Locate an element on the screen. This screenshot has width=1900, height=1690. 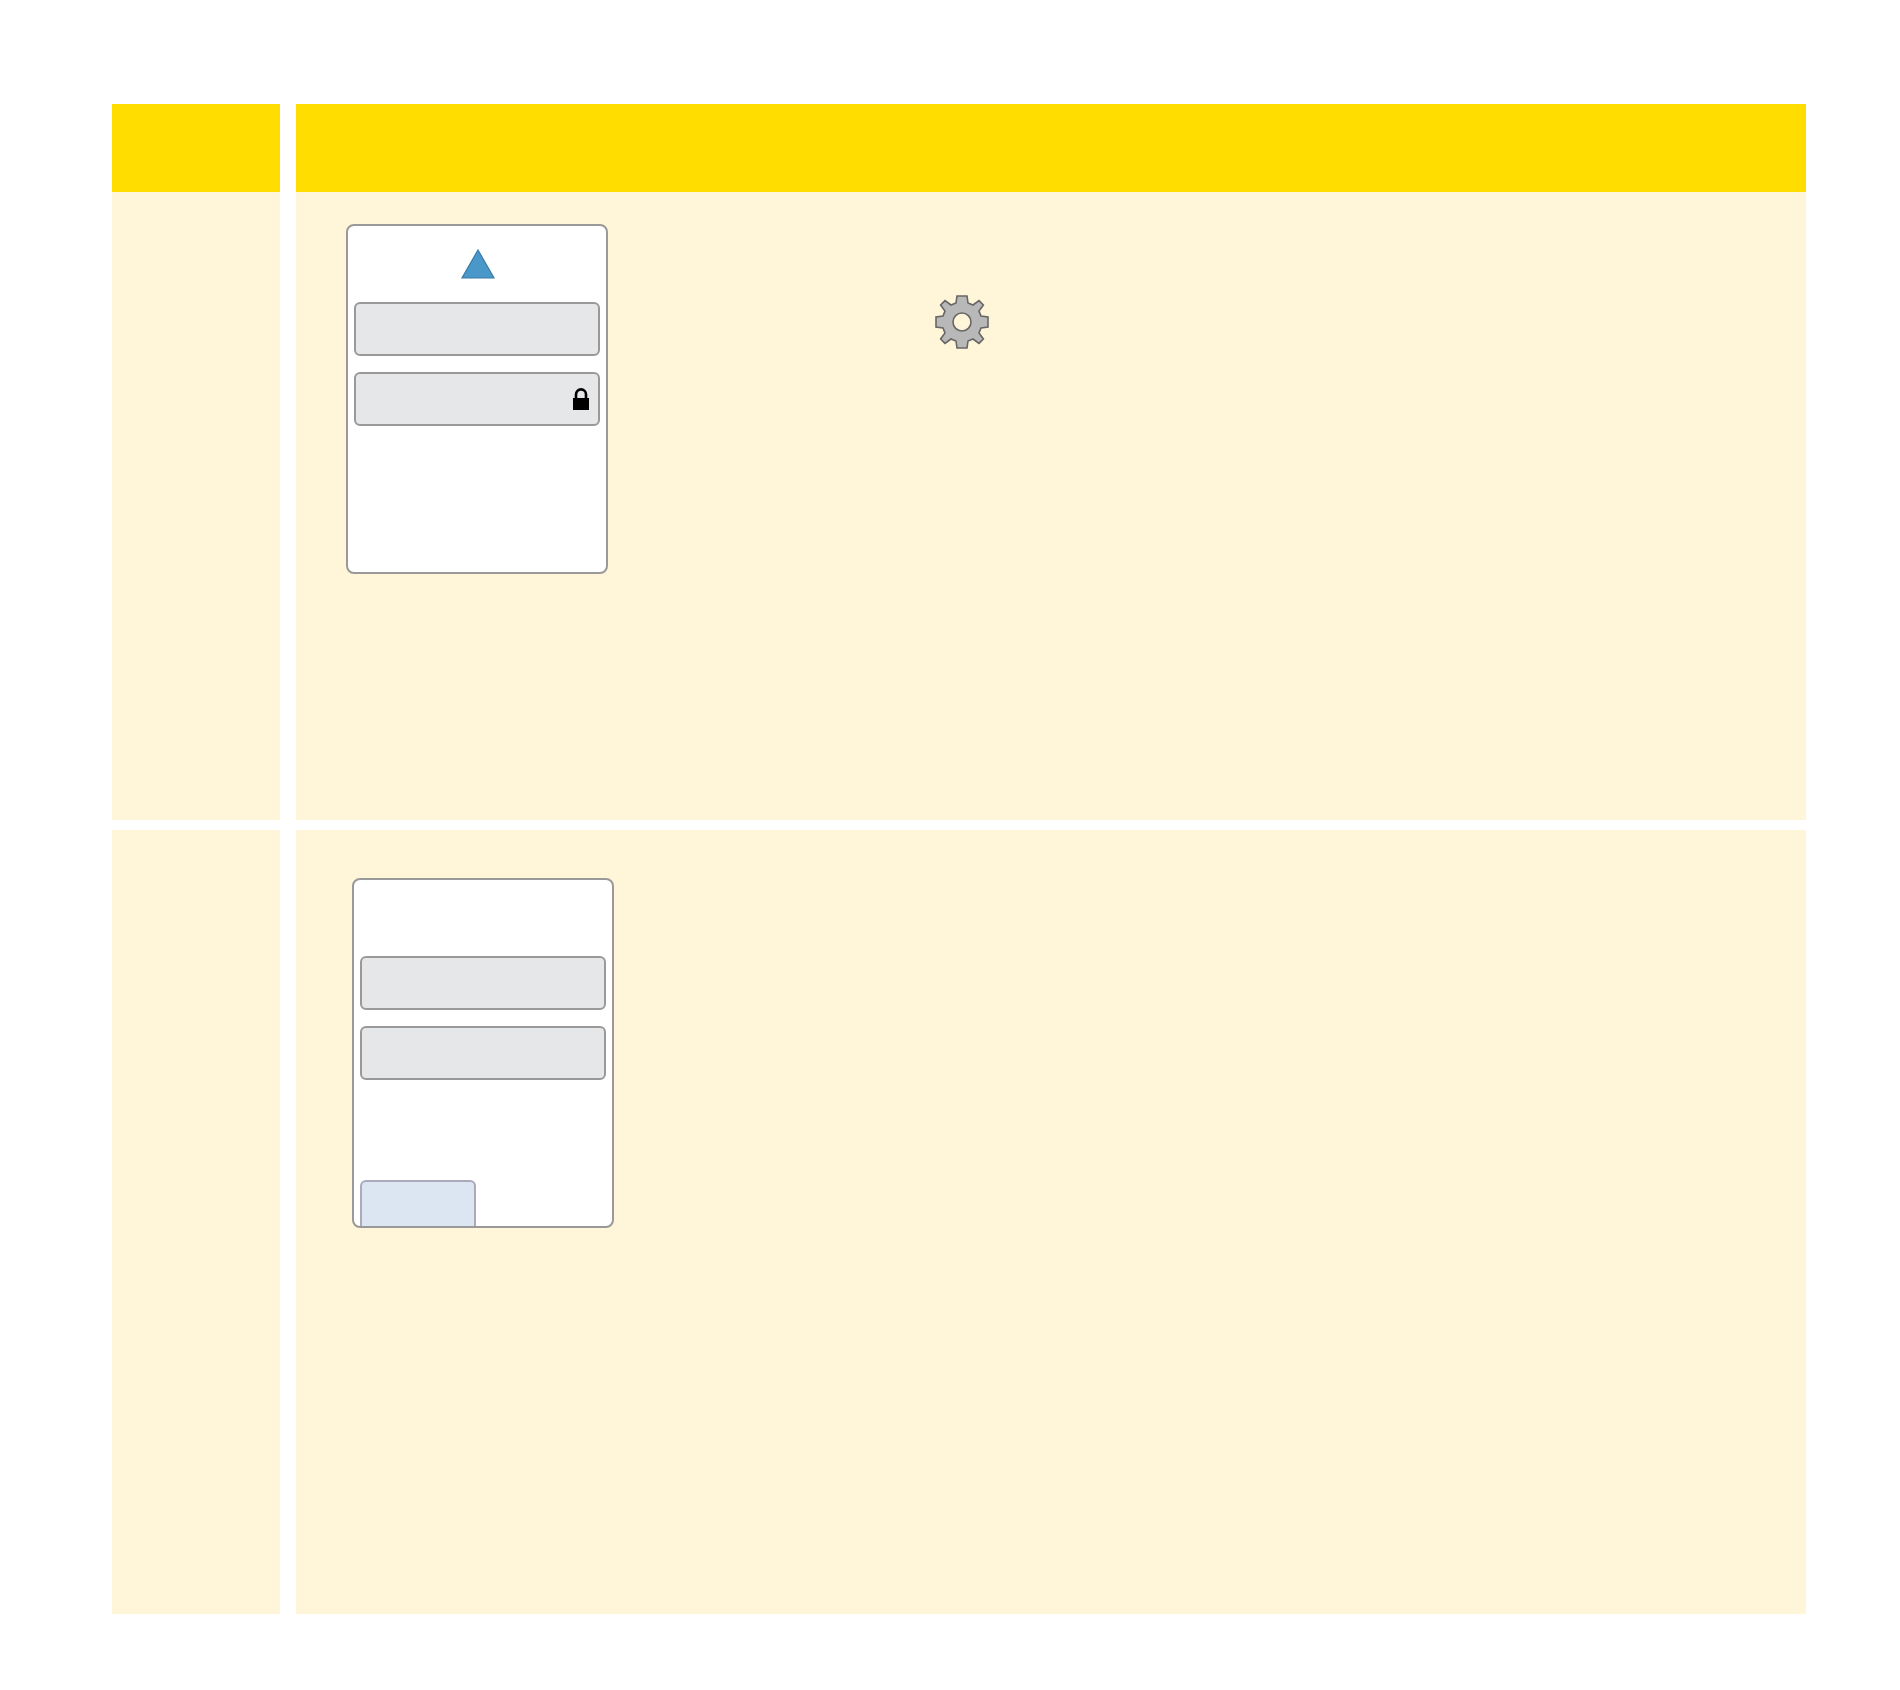
soft-key is located at coordinates (418, 1203).